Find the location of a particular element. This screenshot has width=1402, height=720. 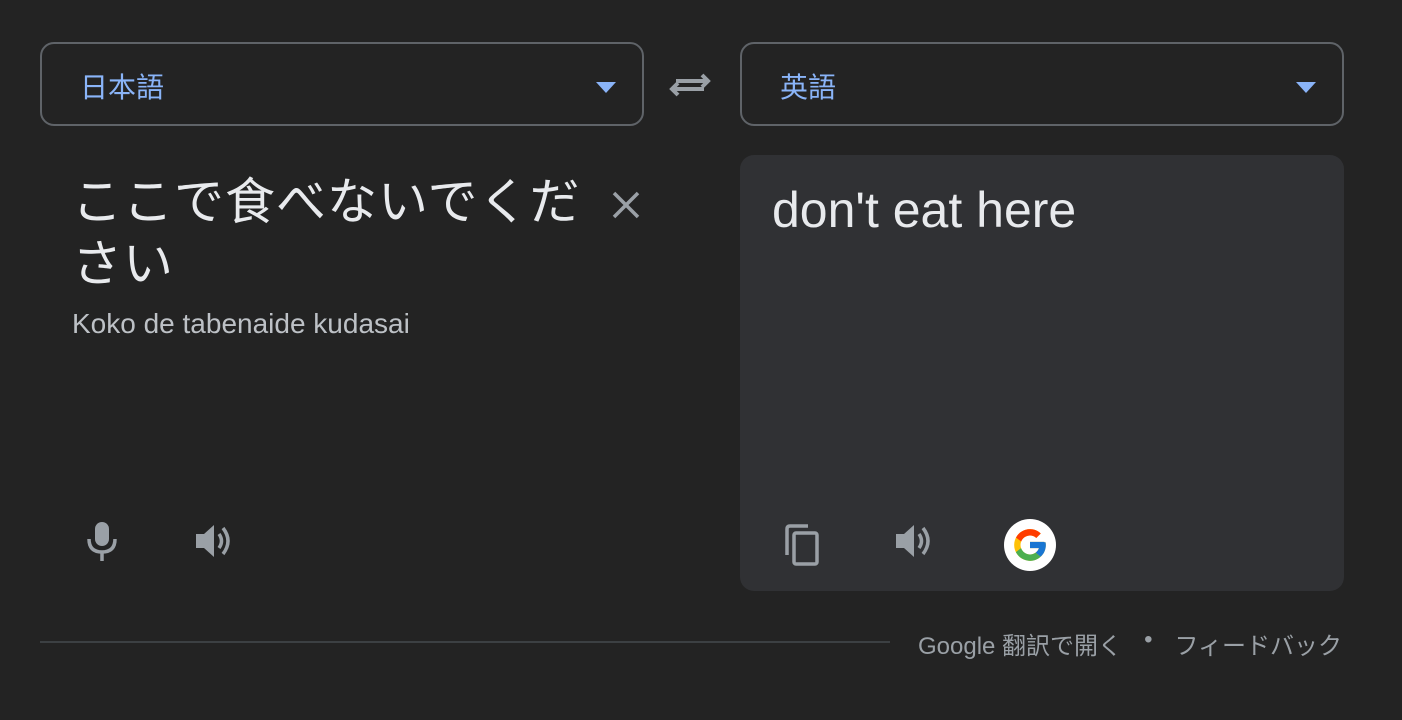

source-language-label: 日本語 is located at coordinates (122, 87).